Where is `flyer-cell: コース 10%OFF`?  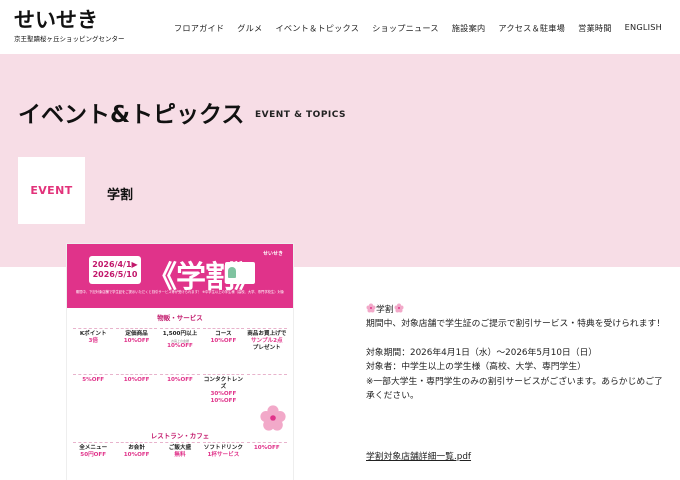
flyer-cell: コース 10%OFF is located at coordinates (223, 350).